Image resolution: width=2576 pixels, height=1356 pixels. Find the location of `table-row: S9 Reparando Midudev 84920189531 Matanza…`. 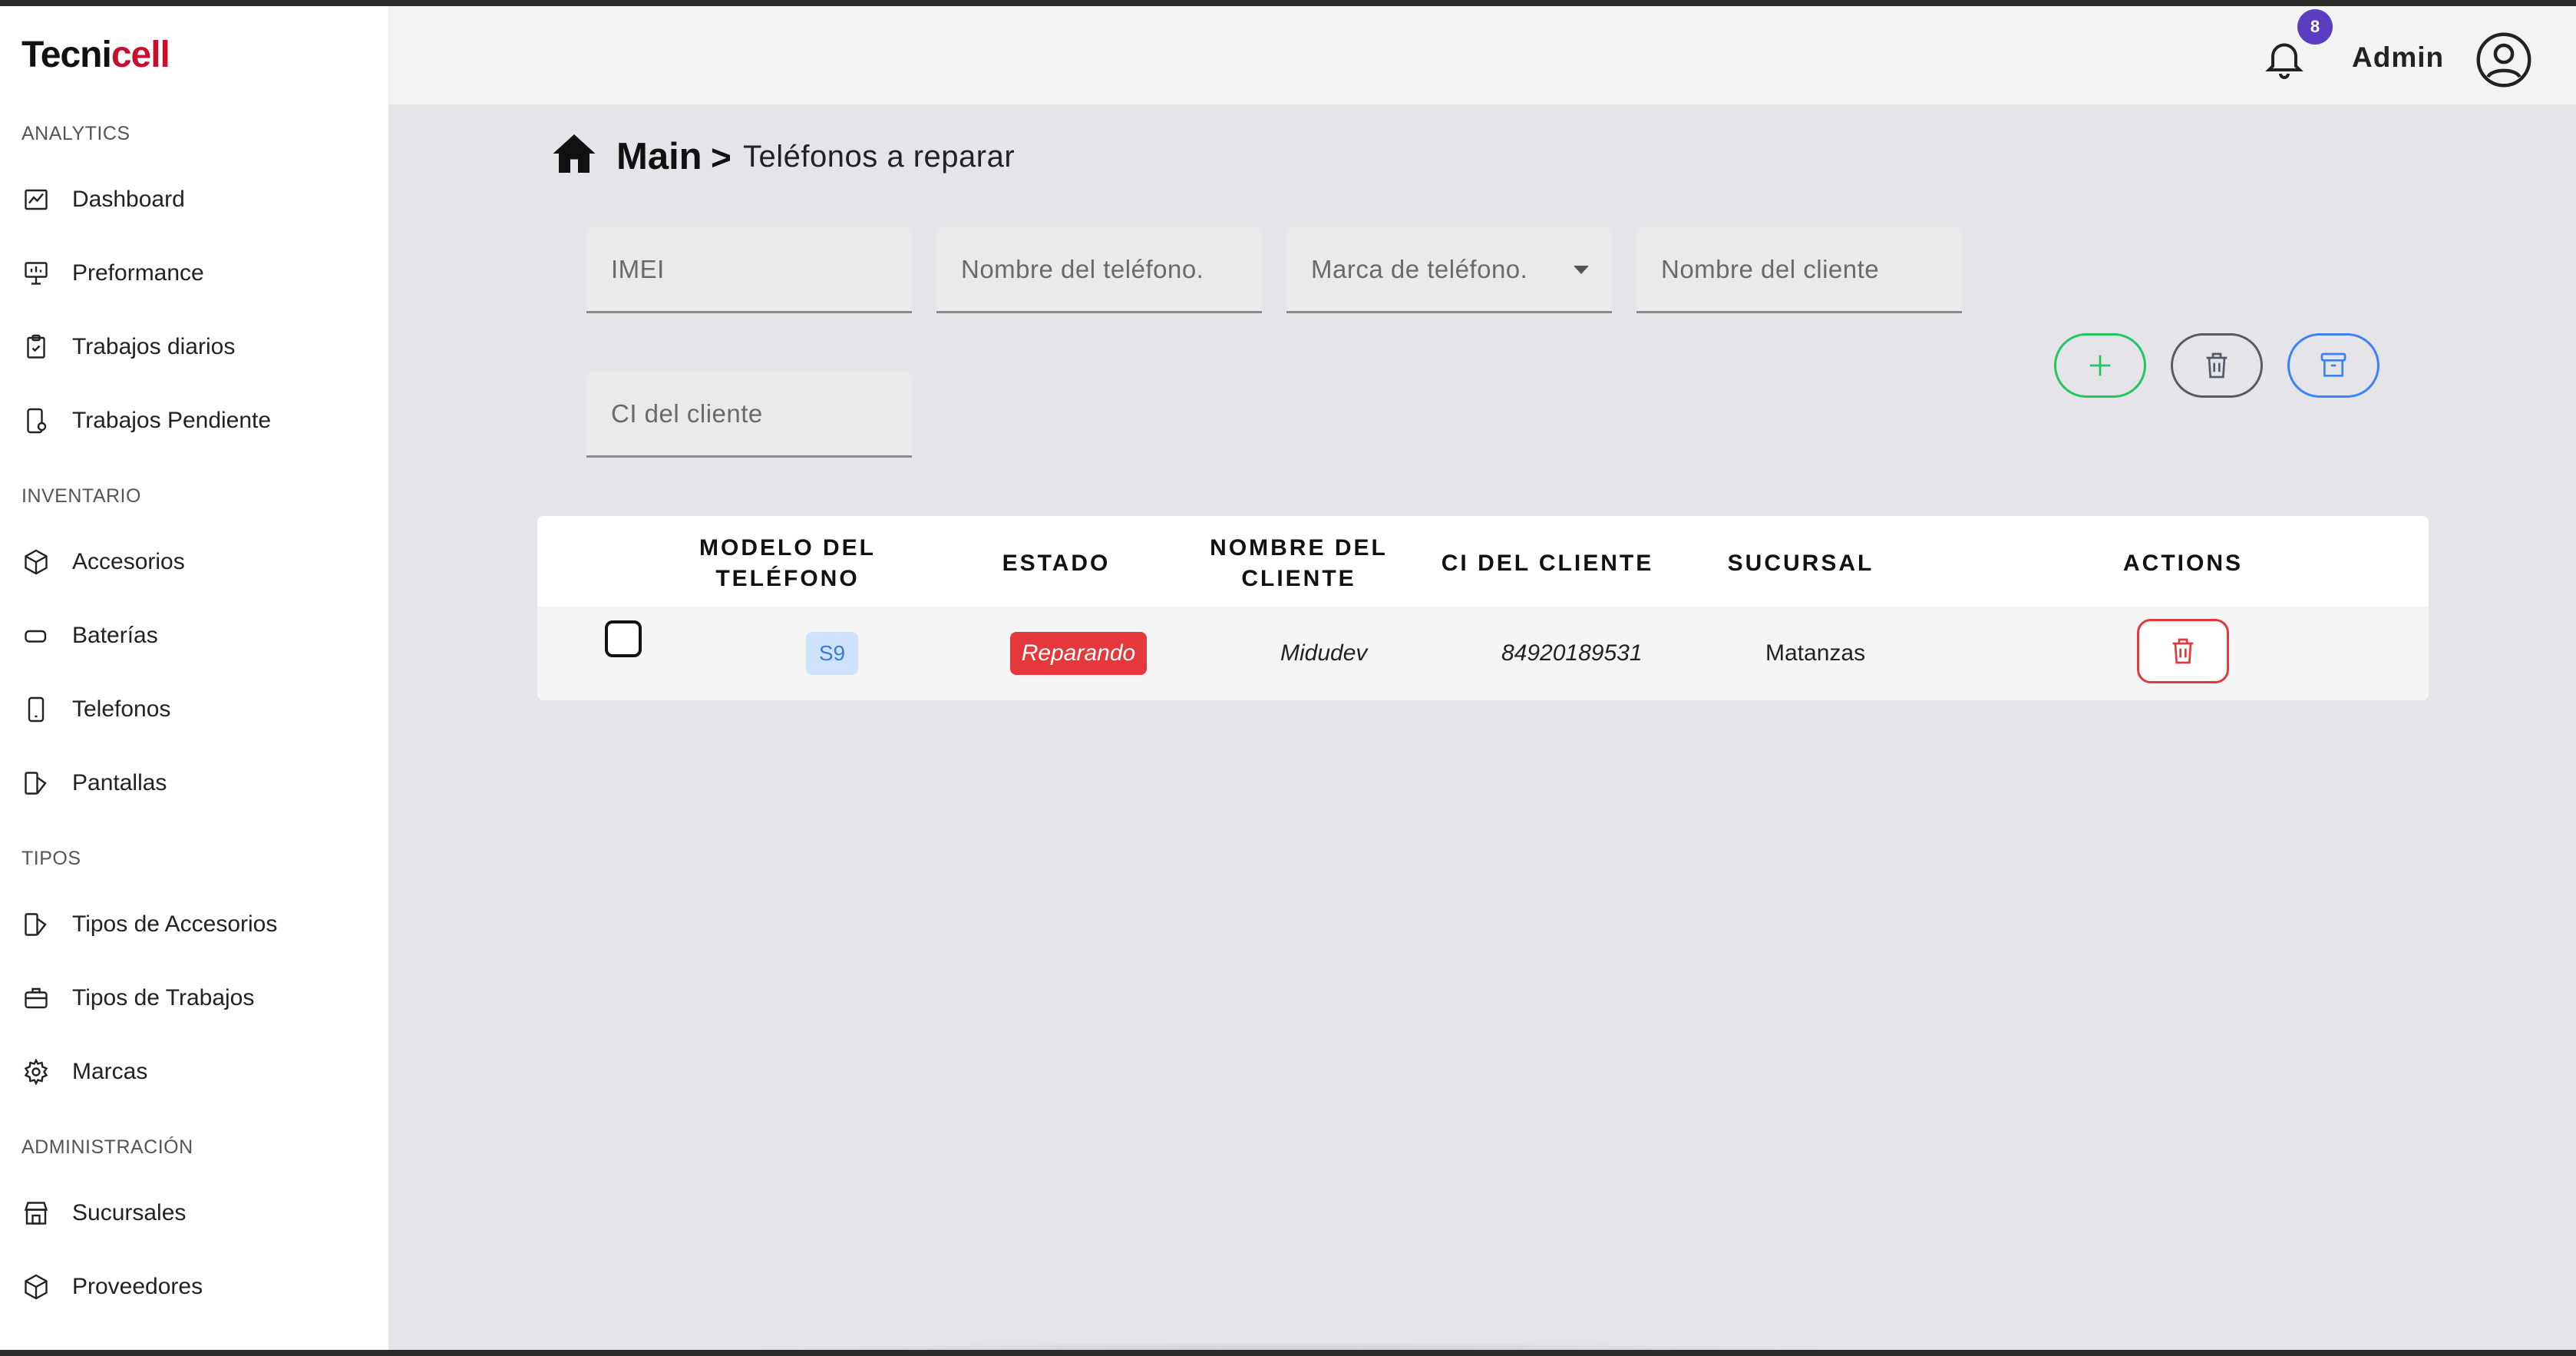

table-row: S9 Reparando Midudev 84920189531 Matanza… is located at coordinates (1483, 653).